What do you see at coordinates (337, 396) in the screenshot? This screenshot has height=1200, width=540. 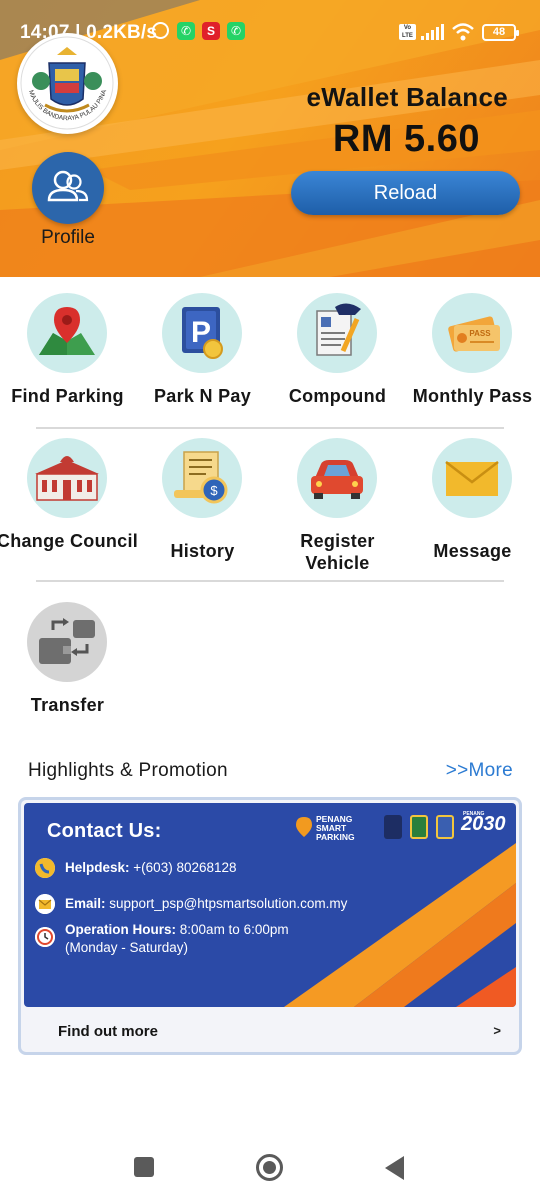 I see `menu-label: Compound` at bounding box center [337, 396].